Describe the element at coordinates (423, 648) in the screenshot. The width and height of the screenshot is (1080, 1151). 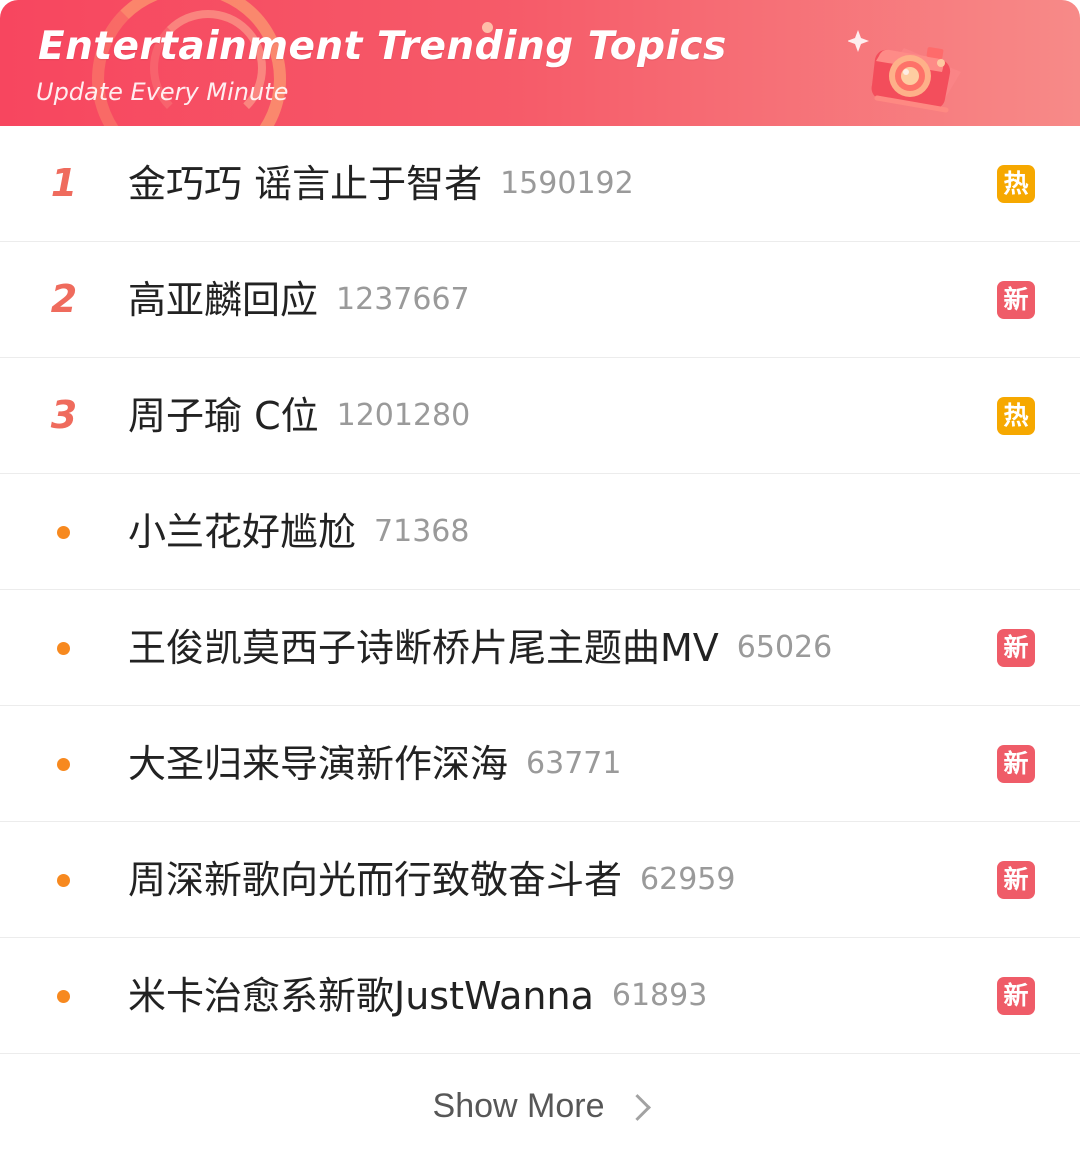
I see `topic-title: 王俊凯莫西子诗断桥片尾主题曲MV` at that location.